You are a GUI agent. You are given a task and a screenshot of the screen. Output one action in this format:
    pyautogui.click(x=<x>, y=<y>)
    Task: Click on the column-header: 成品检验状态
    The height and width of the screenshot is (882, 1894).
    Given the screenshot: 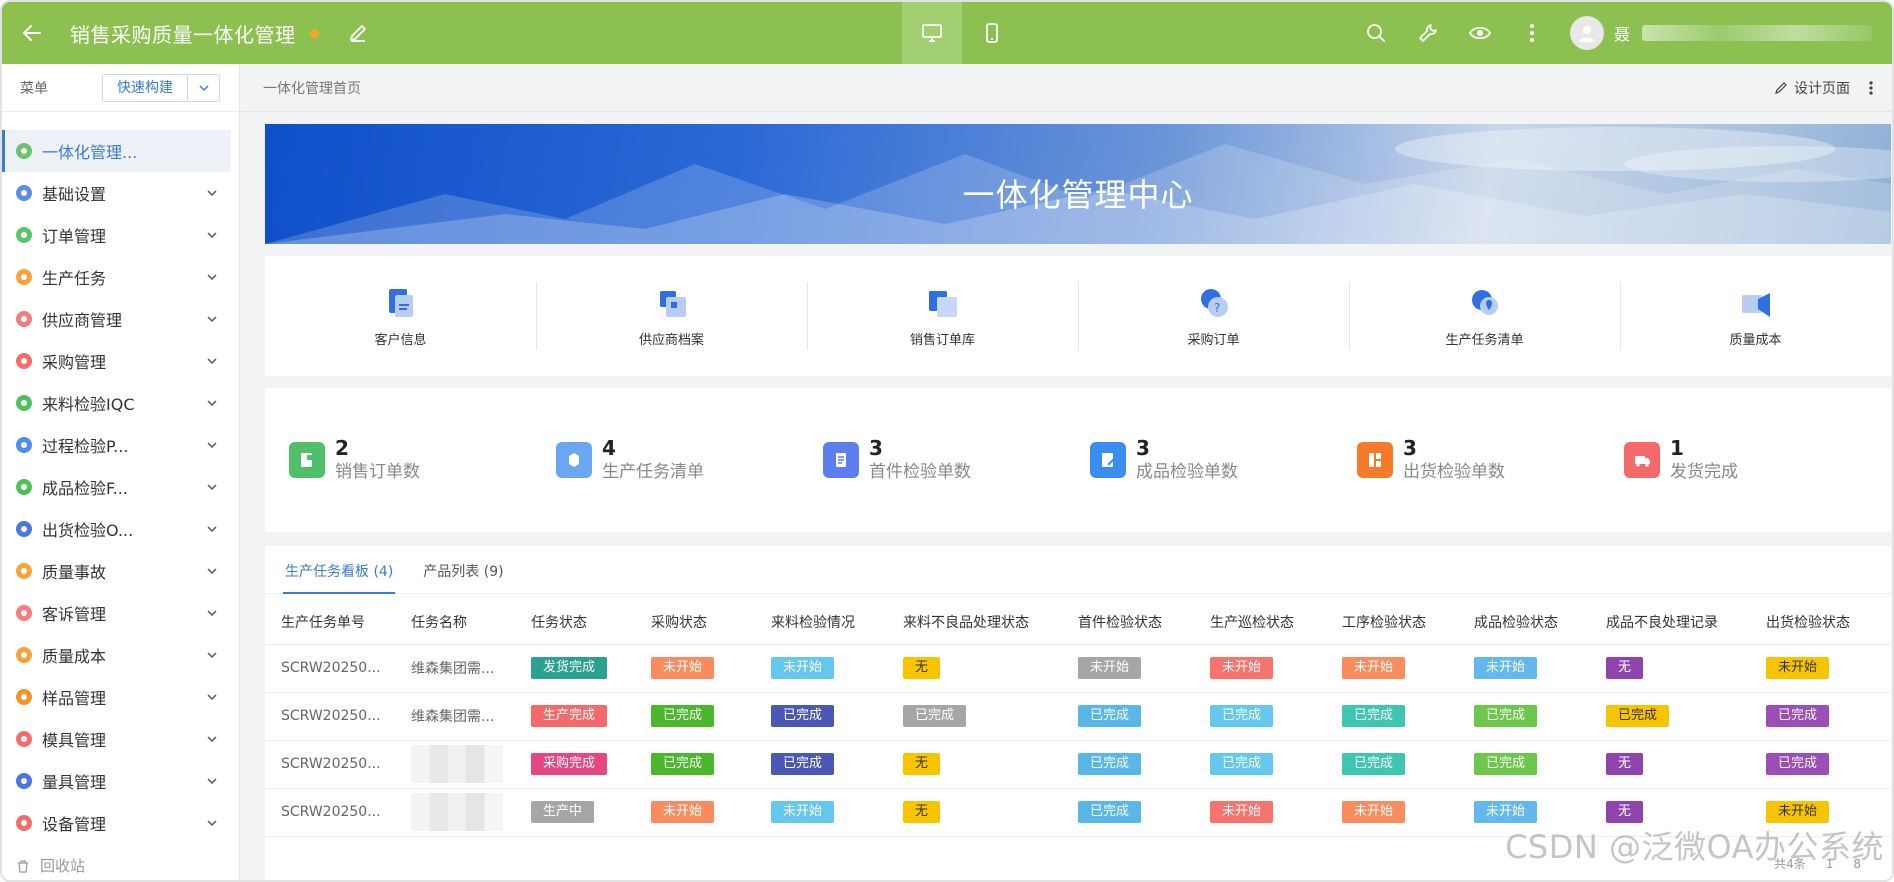 What is the action you would take?
    pyautogui.click(x=1524, y=622)
    